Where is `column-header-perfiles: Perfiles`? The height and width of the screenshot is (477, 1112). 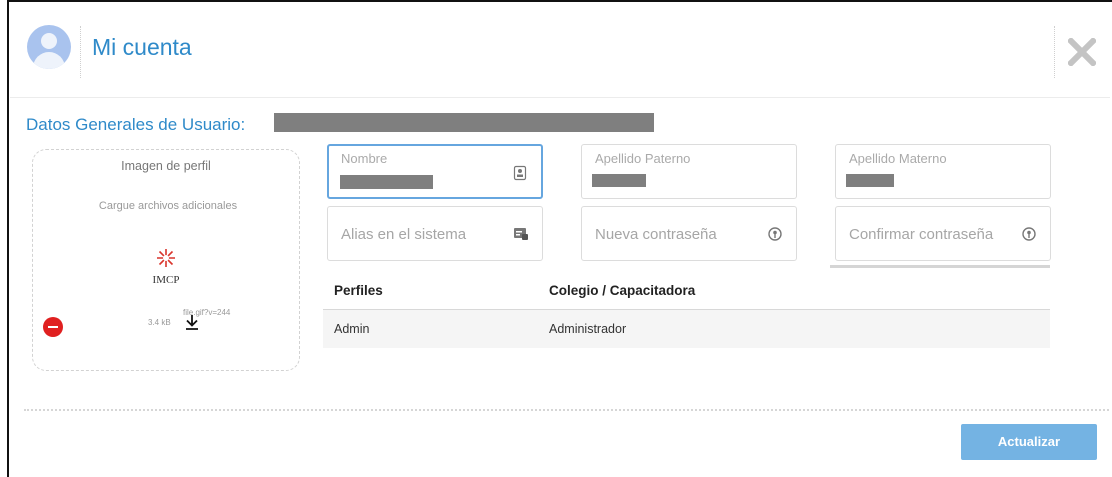 column-header-perfiles: Perfiles is located at coordinates (358, 290).